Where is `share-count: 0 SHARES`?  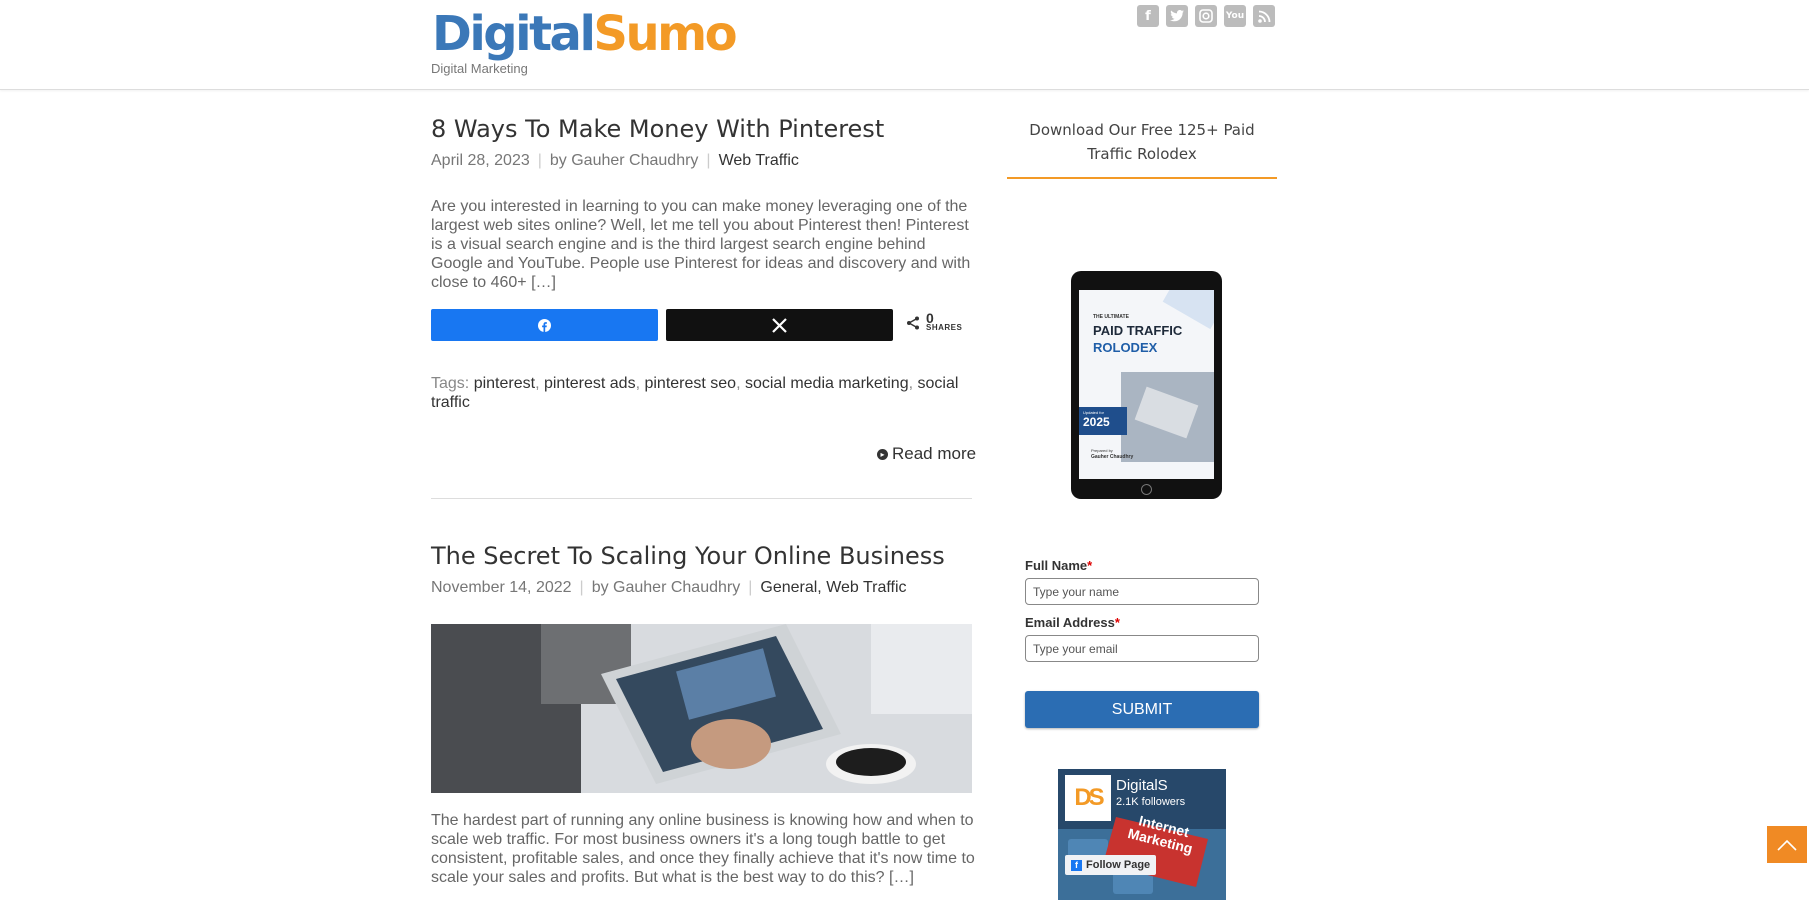 share-count: 0 SHARES is located at coordinates (934, 321).